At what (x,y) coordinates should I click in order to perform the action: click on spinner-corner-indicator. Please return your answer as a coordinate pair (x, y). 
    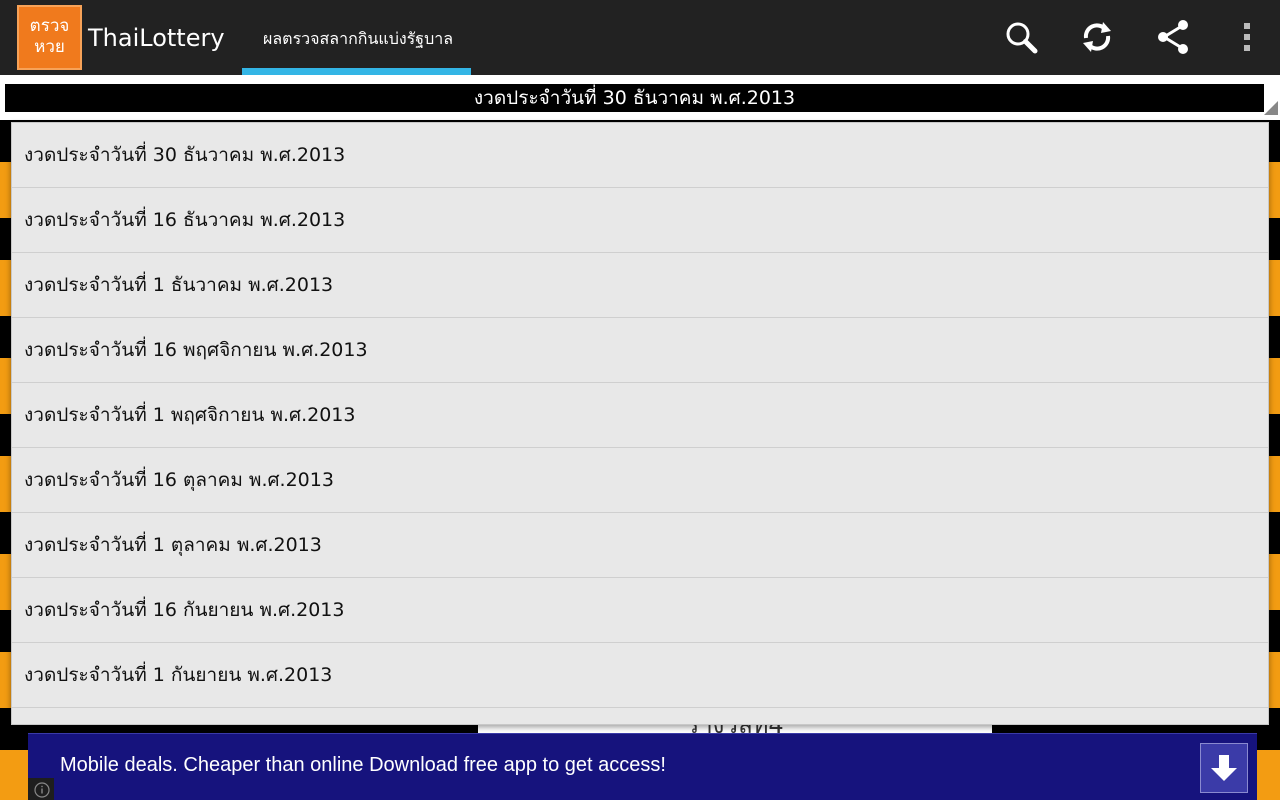
    Looking at the image, I should click on (1271, 108).